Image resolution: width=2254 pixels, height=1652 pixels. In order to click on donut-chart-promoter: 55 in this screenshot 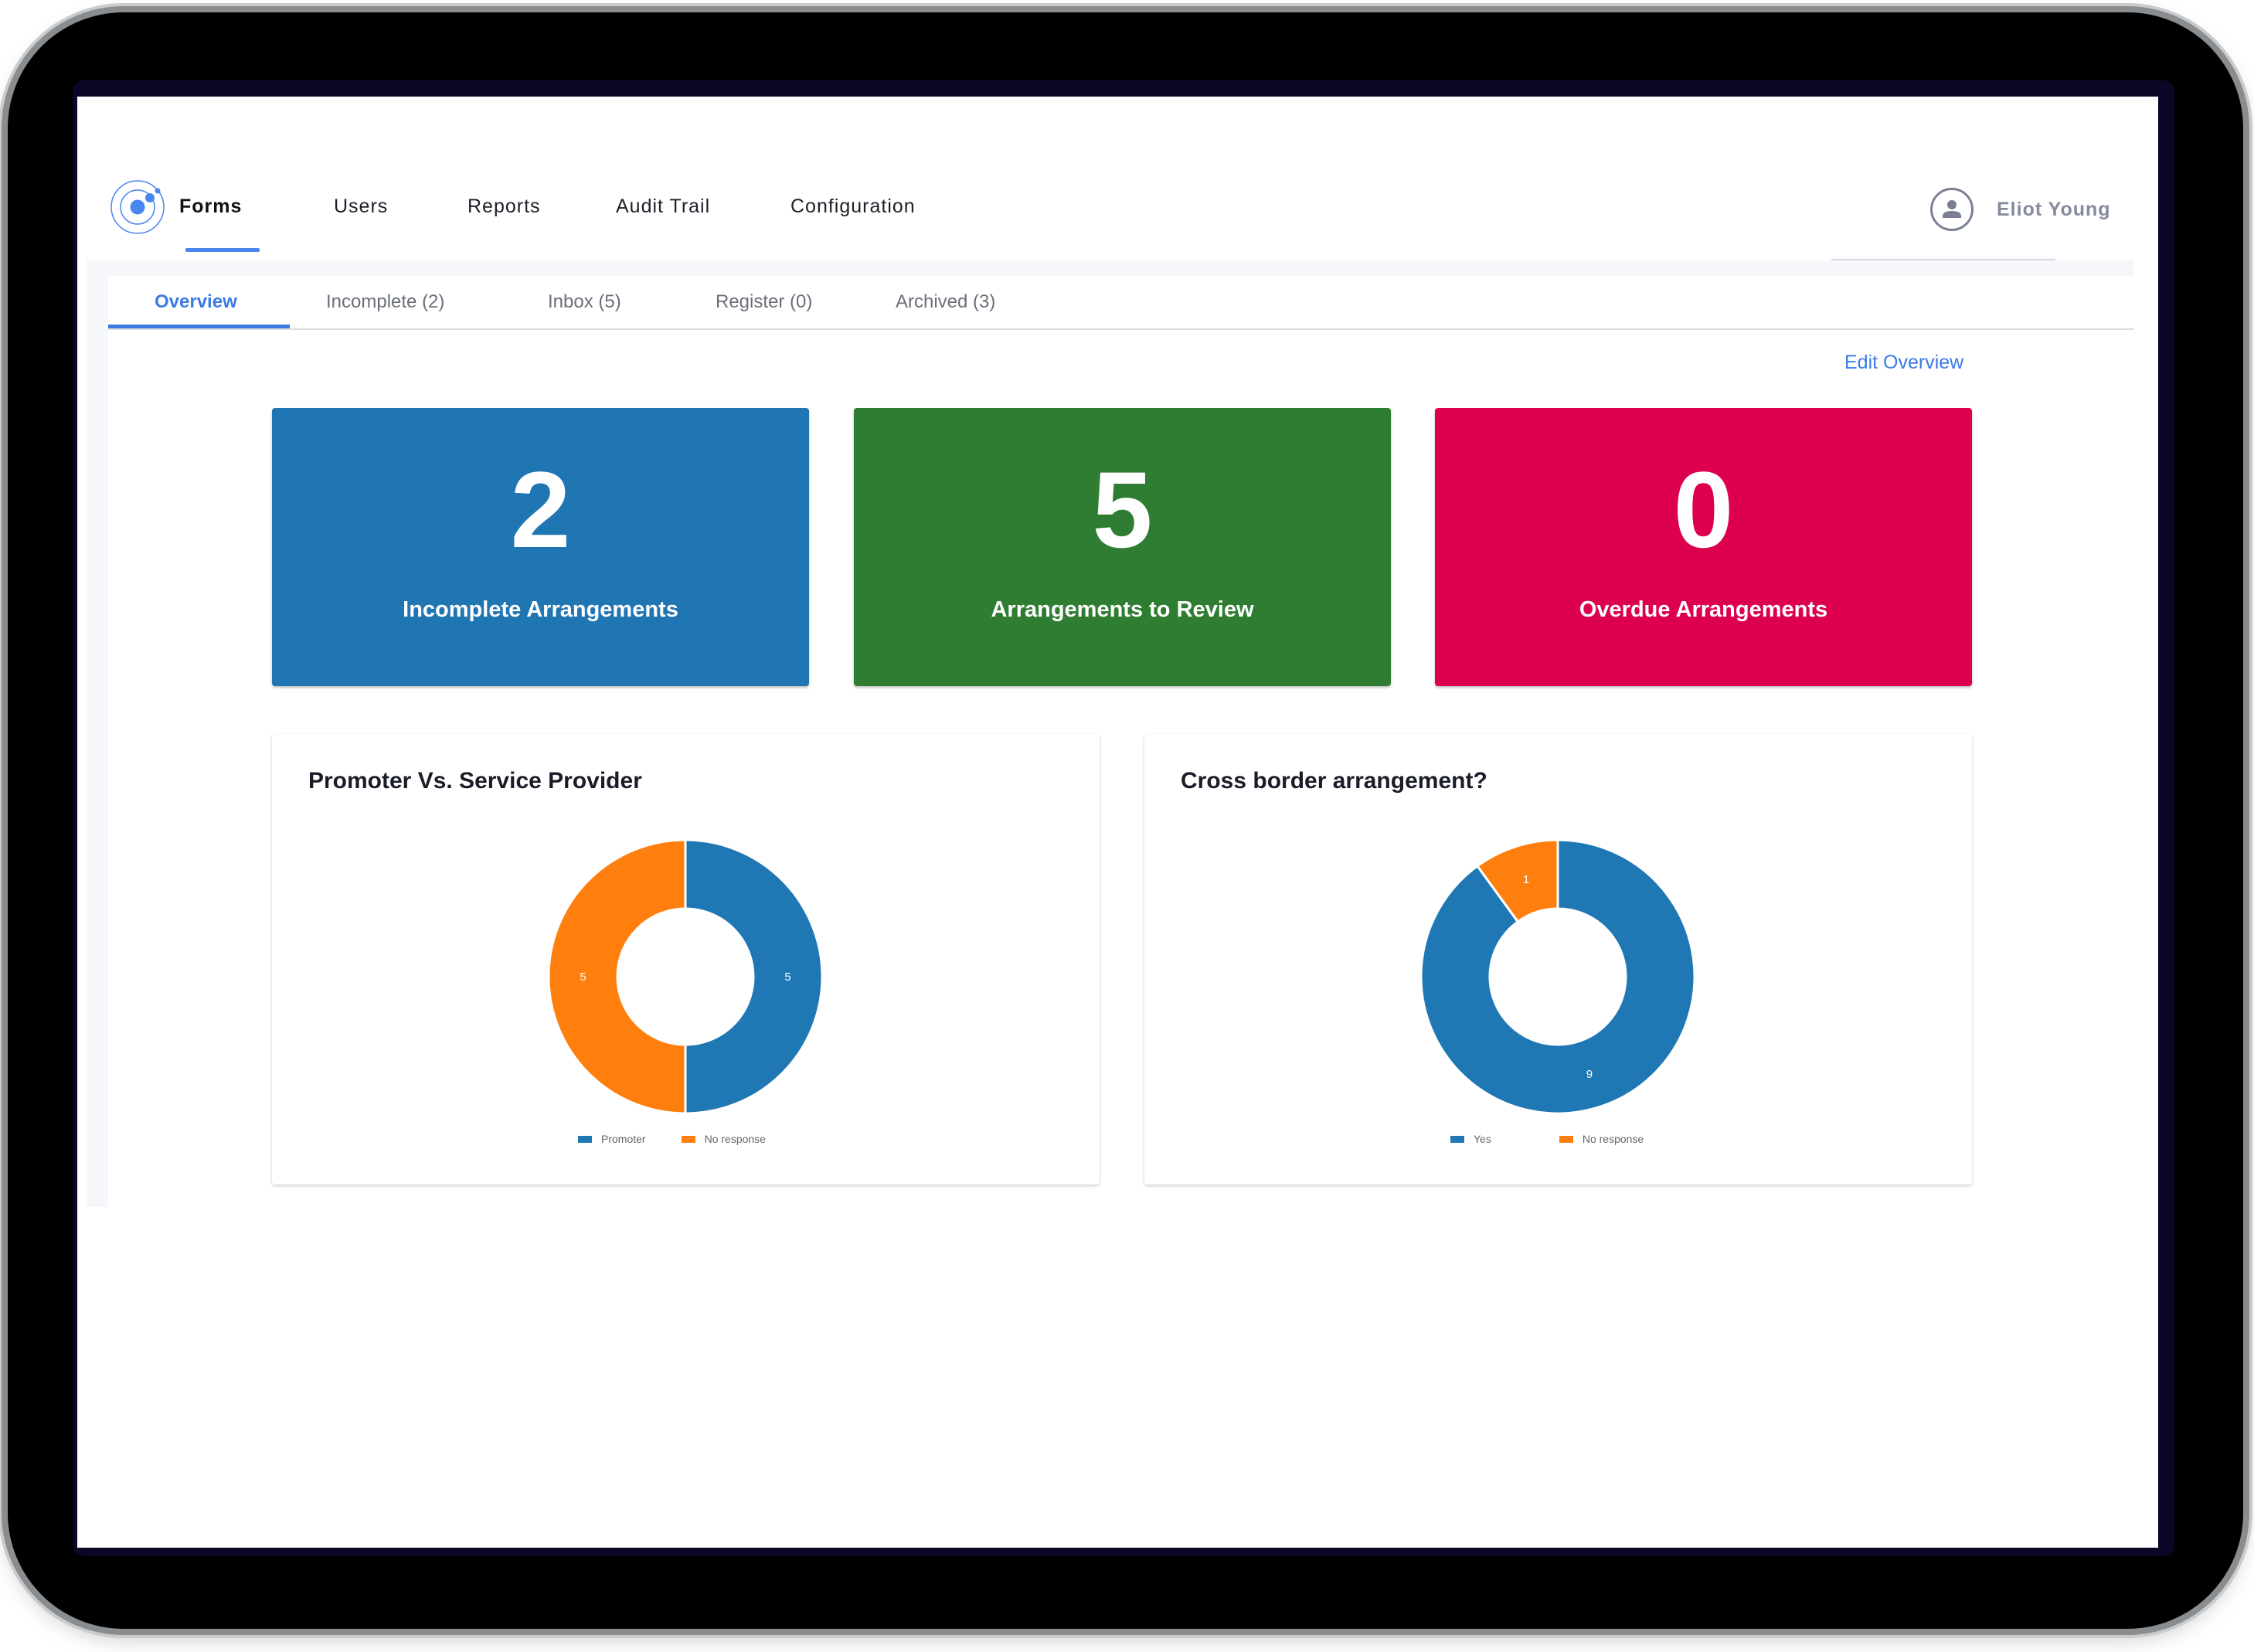, I will do `click(685, 977)`.